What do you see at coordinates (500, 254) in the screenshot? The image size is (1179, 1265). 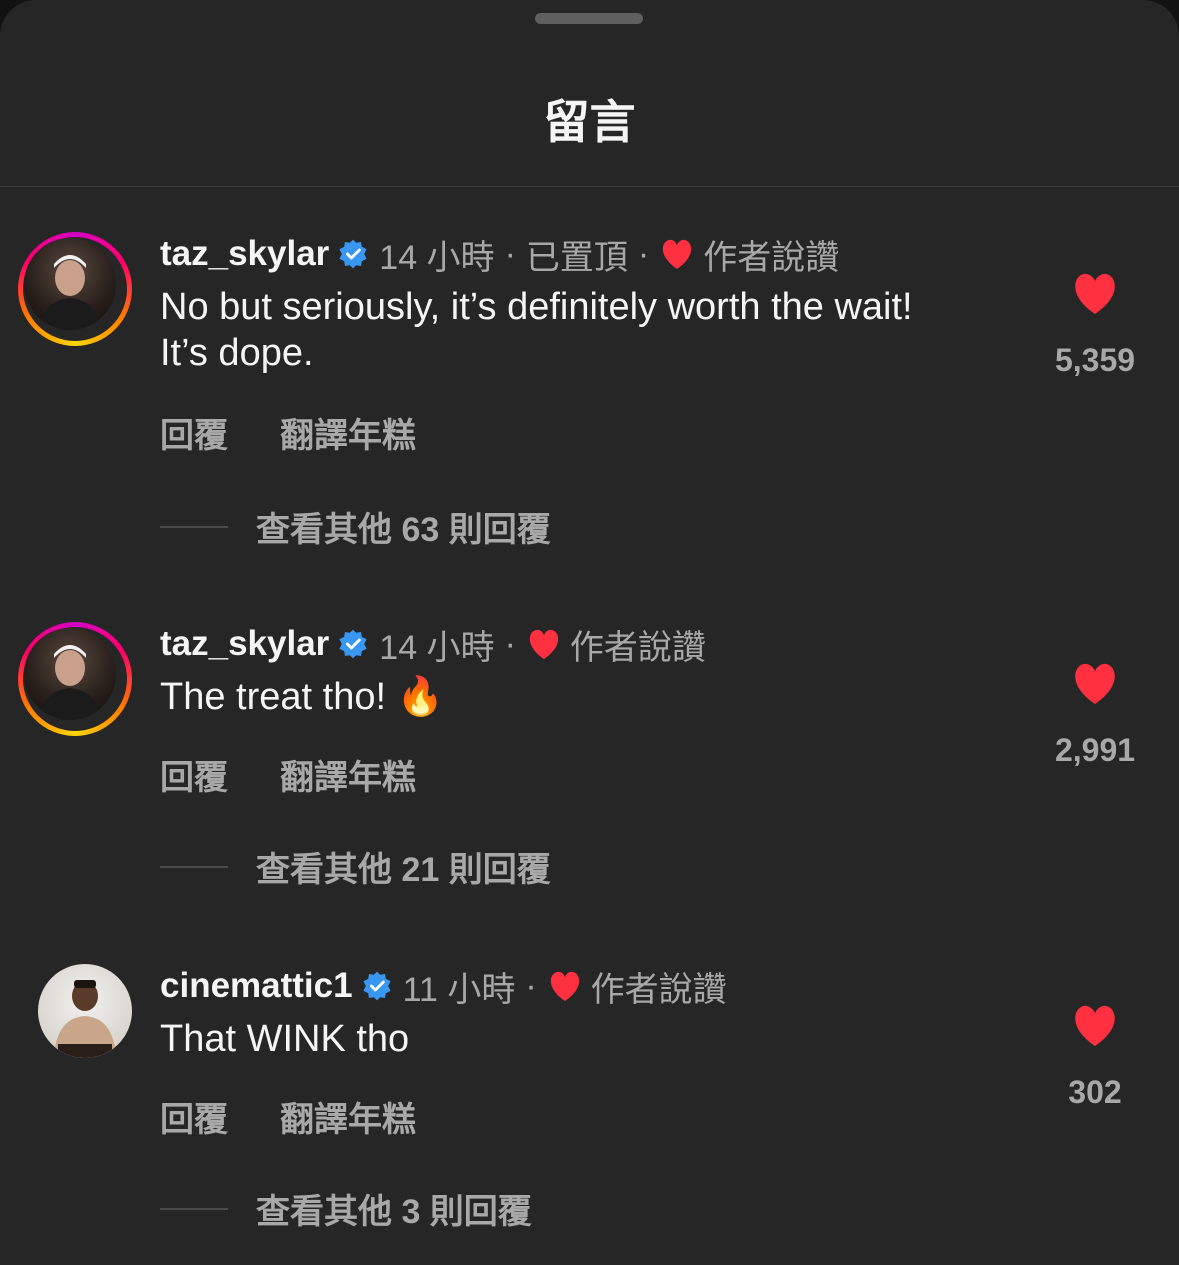 I see `comment-header: taz_skylar 14 小時 · 已置頂 · 作者說讚` at bounding box center [500, 254].